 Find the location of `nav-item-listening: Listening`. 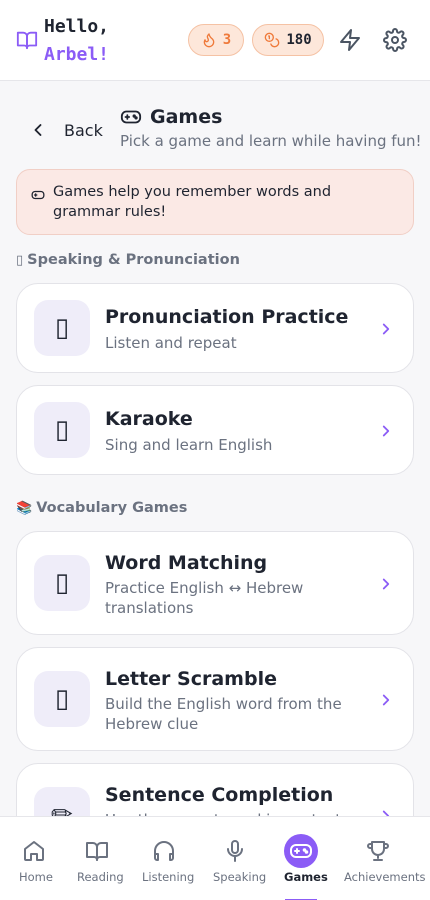

nav-item-listening: Listening is located at coordinates (166, 858).